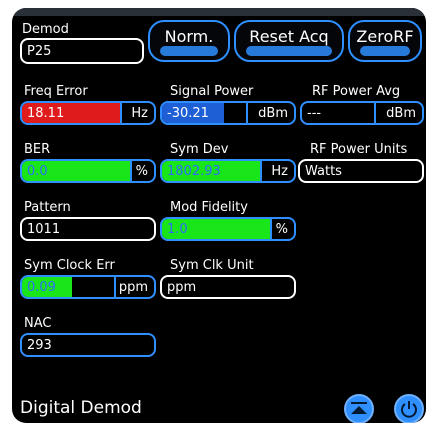  What do you see at coordinates (194, 171) in the screenshot?
I see `sym-dev-value: 1802.93` at bounding box center [194, 171].